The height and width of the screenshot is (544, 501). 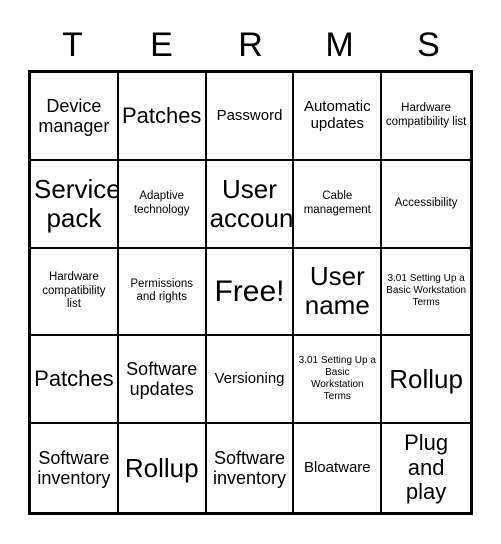 What do you see at coordinates (428, 45) in the screenshot?
I see `header-letter-5: S` at bounding box center [428, 45].